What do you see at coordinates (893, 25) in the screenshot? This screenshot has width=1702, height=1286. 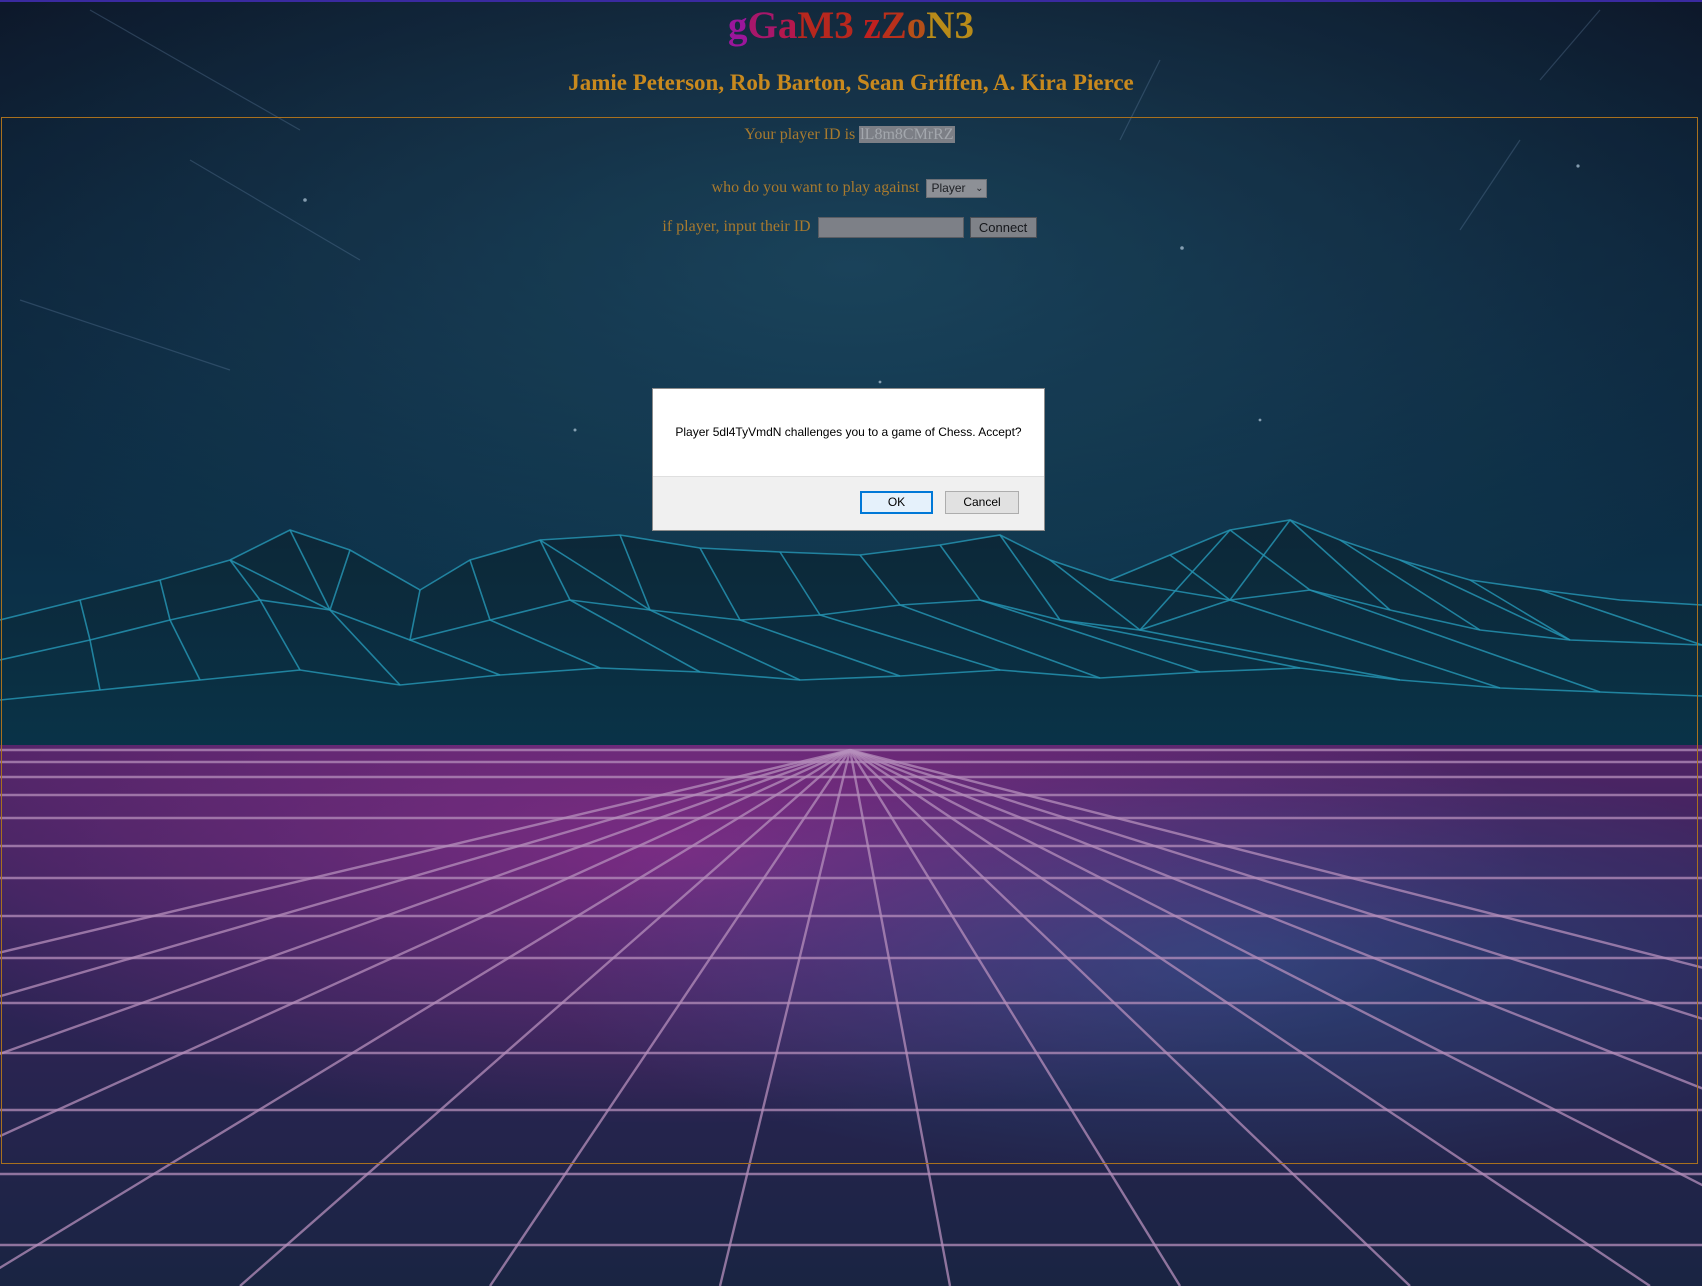 I see `title-char-Z: Z` at bounding box center [893, 25].